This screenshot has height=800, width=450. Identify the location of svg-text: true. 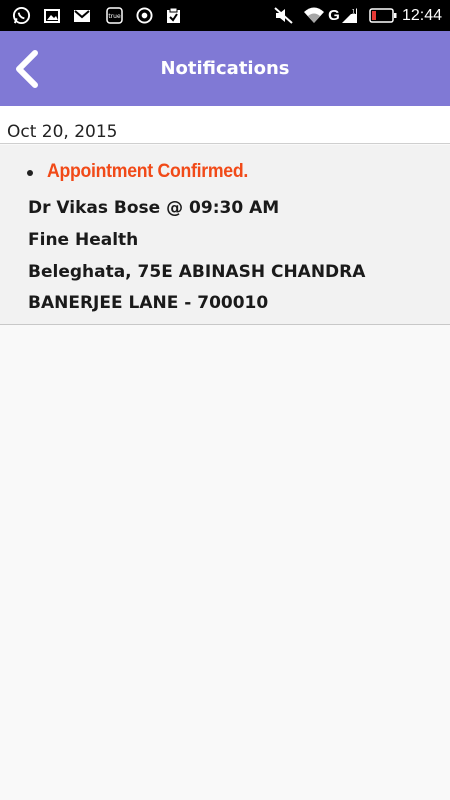
(114, 16).